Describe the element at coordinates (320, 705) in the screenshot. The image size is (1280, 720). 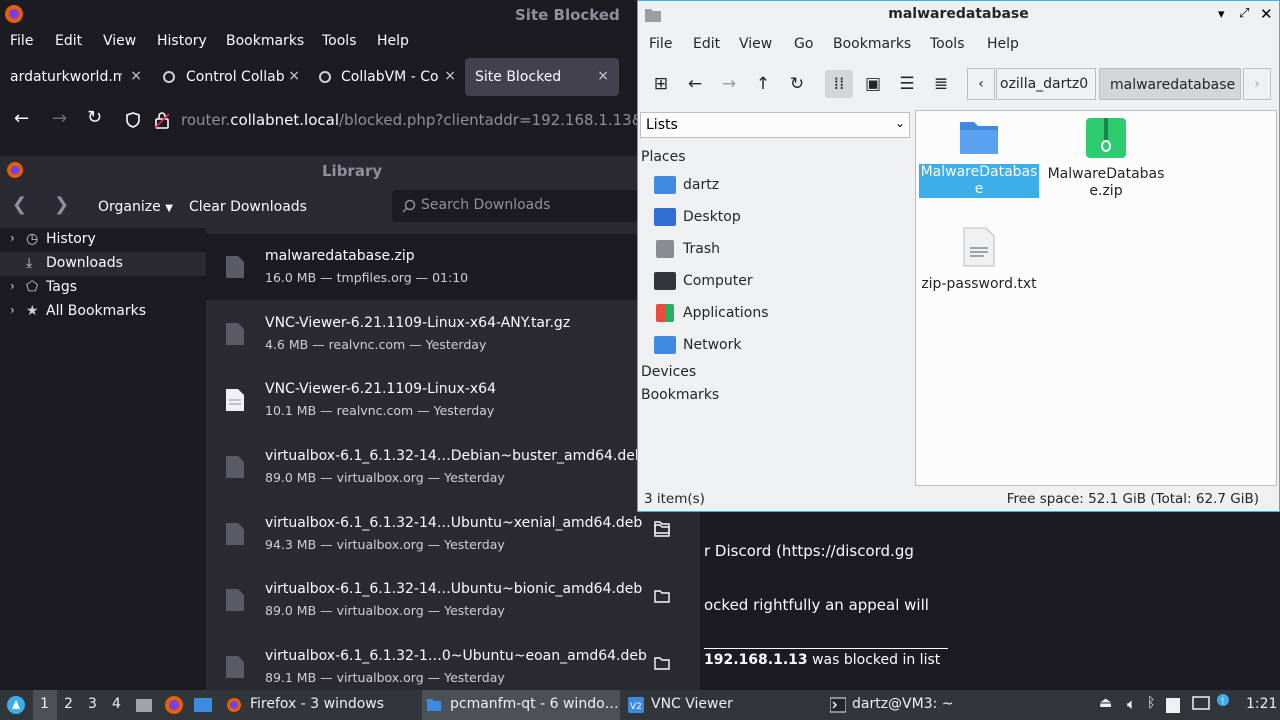
I see `task-firefox: Firefox - 3 windows` at that location.